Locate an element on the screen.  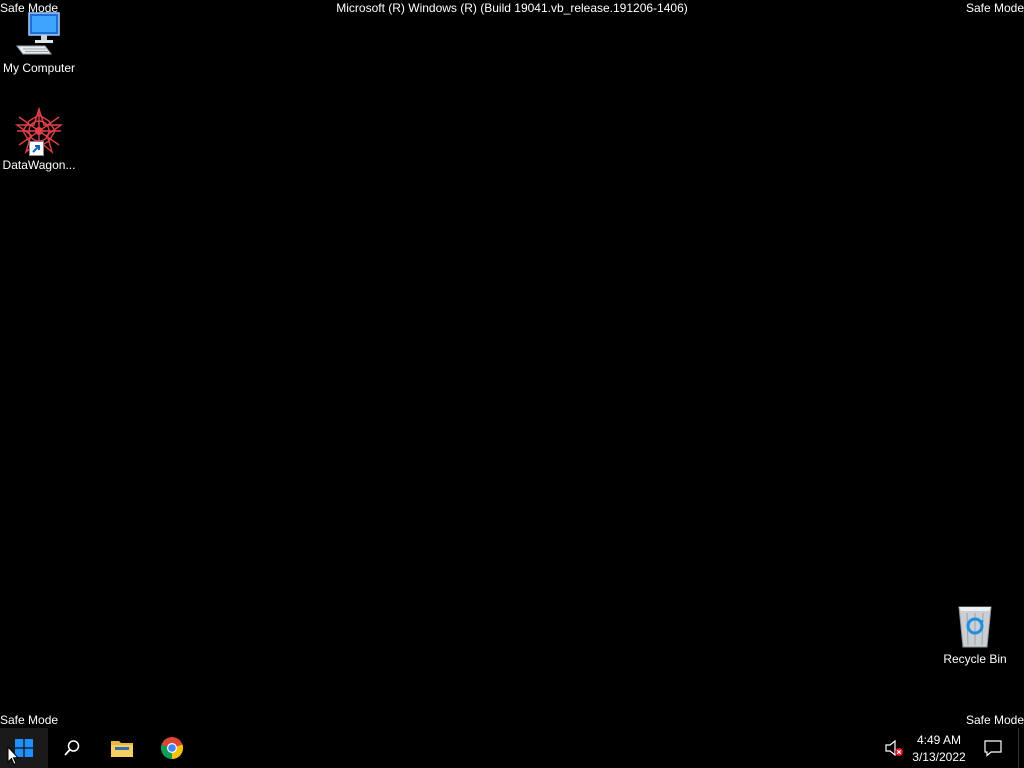
safe-mode-label-bottom-left: Safe Mode is located at coordinates (29, 720).